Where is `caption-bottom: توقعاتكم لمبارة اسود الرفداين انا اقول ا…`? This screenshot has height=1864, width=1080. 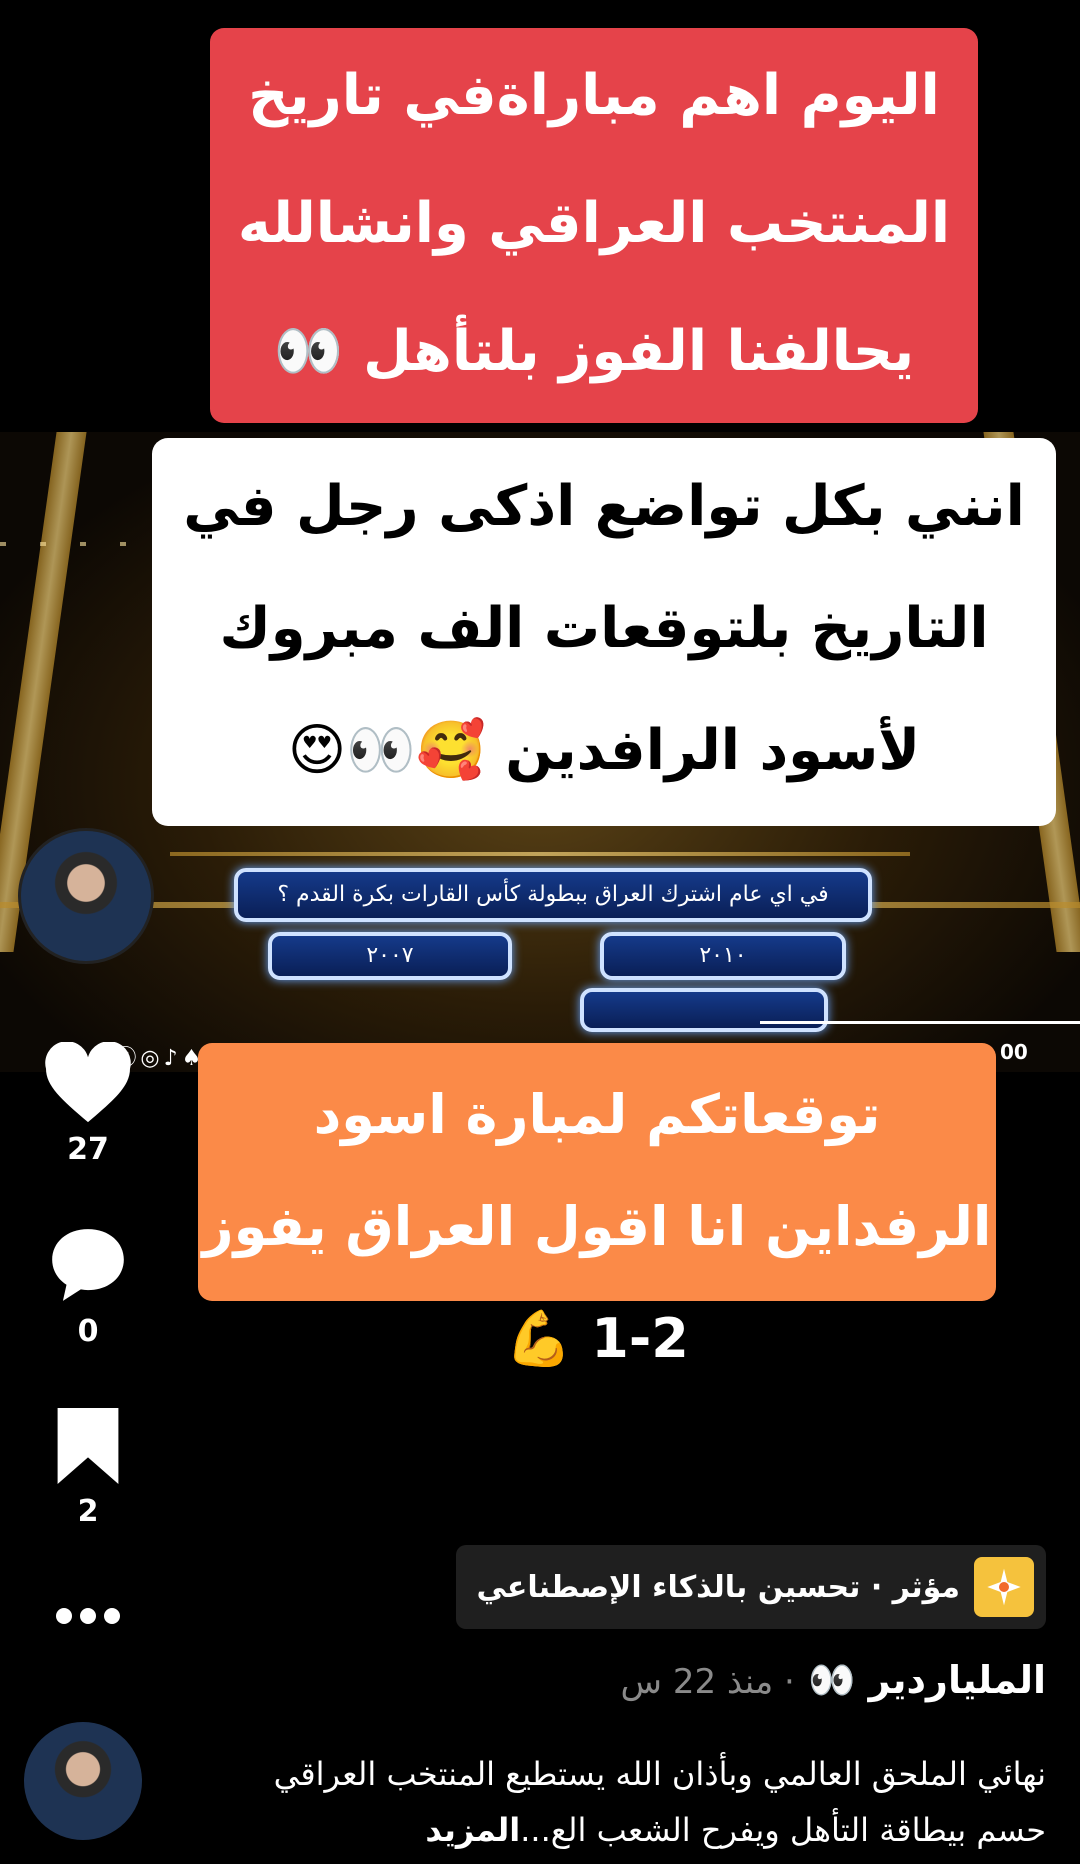
caption-bottom: توقعاتكم لمبارة اسود الرفداين انا اقول ا… is located at coordinates (597, 1206).